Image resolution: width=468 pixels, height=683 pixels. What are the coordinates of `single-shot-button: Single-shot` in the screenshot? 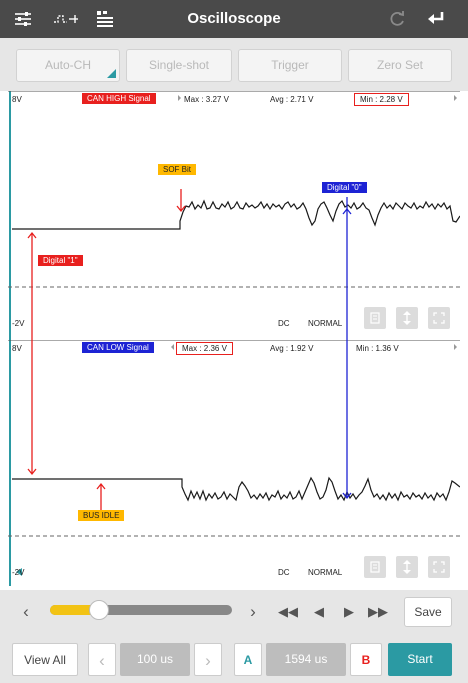 It's located at (179, 65).